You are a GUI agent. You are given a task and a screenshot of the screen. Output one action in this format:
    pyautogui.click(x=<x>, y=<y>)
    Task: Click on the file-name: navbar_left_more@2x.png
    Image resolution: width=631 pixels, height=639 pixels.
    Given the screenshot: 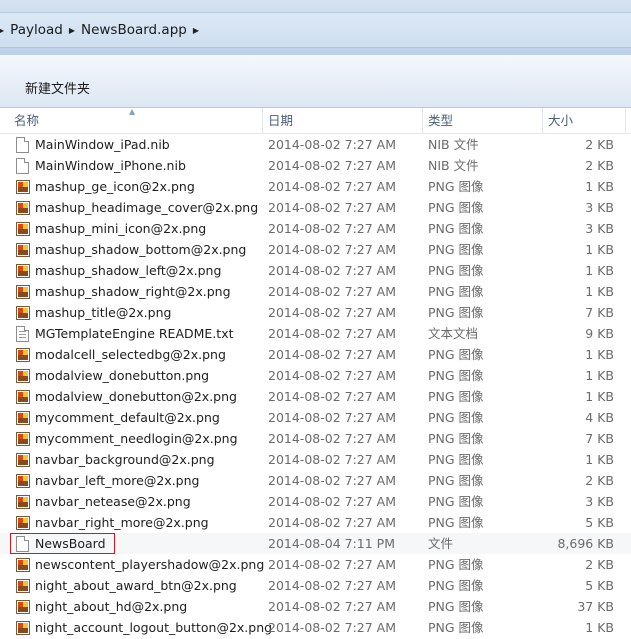 What is the action you would take?
    pyautogui.click(x=117, y=480)
    